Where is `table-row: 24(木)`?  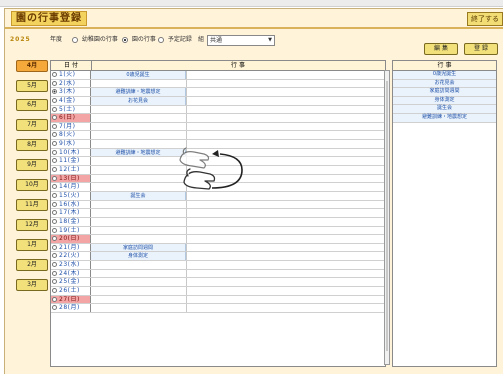
table-row: 24(木) is located at coordinates (218, 274).